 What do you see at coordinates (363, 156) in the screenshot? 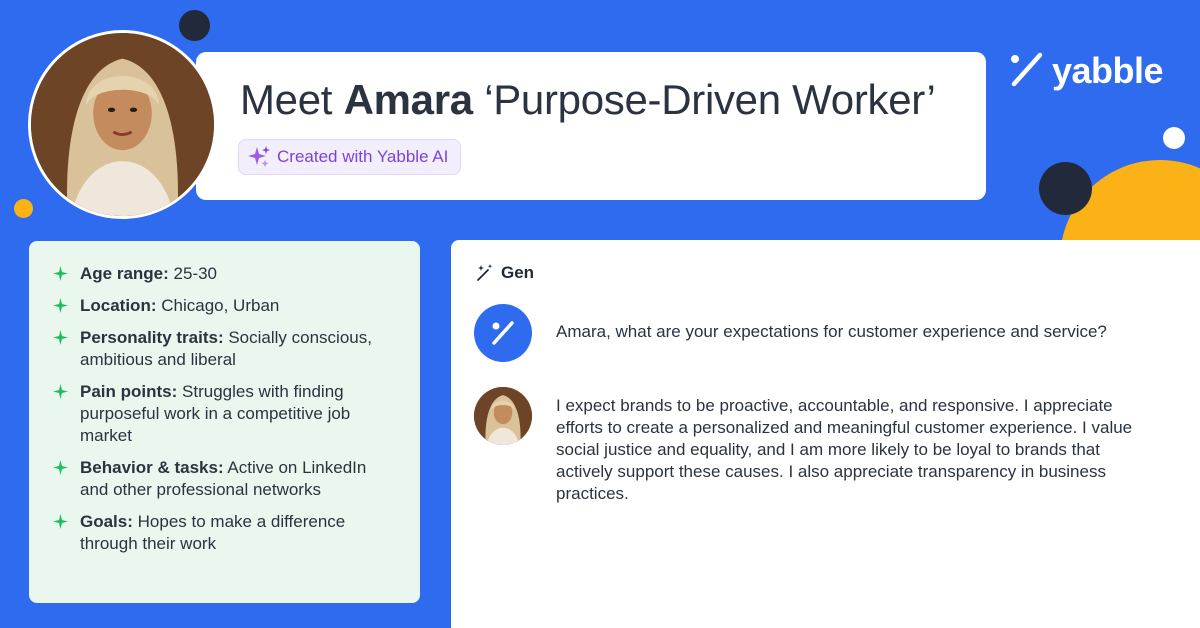
I see `badge-label: Created with Yabble AI` at bounding box center [363, 156].